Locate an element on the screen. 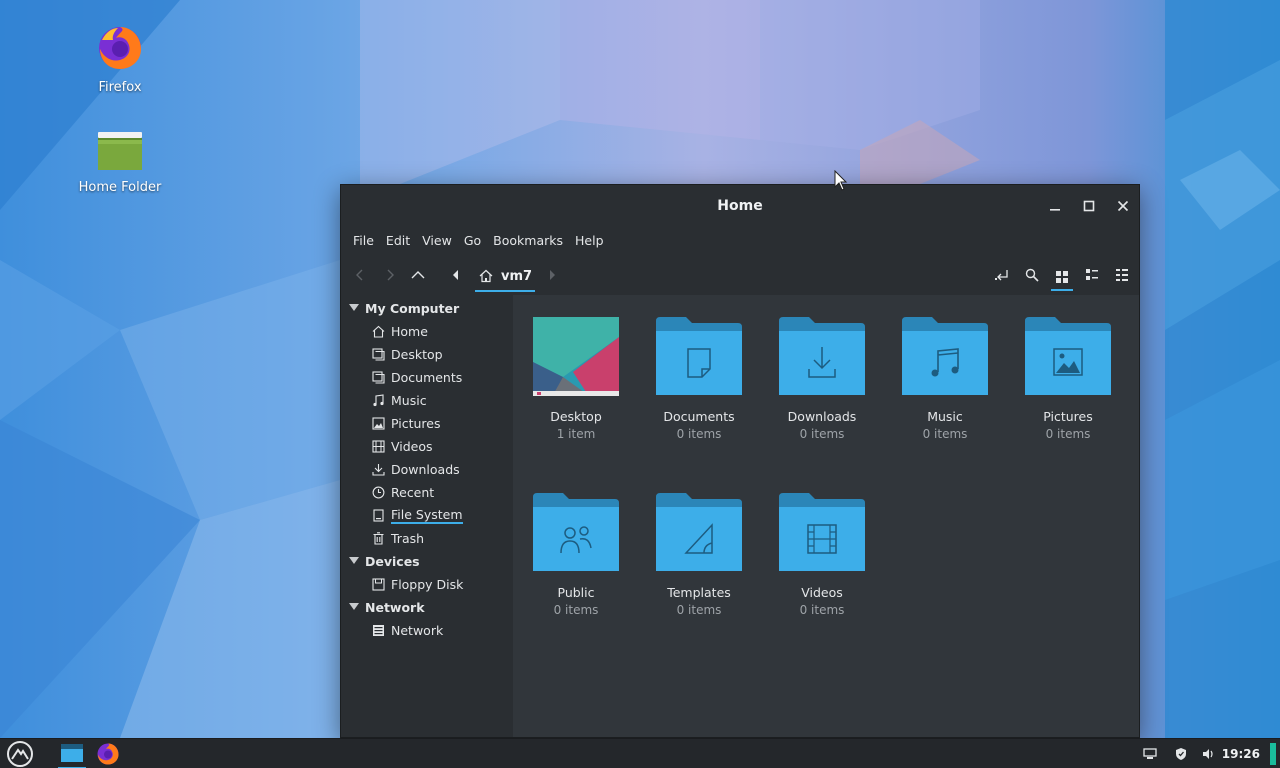 This screenshot has width=1280, height=768. folder-icon is located at coordinates (120, 152).